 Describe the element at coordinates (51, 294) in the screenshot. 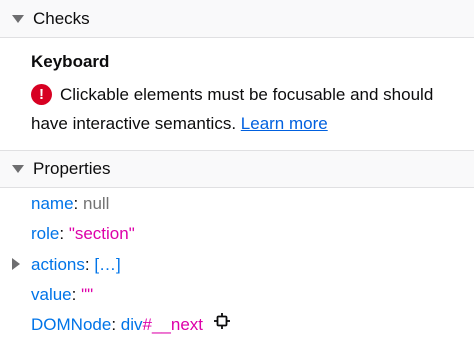

I see `property-key: value` at that location.